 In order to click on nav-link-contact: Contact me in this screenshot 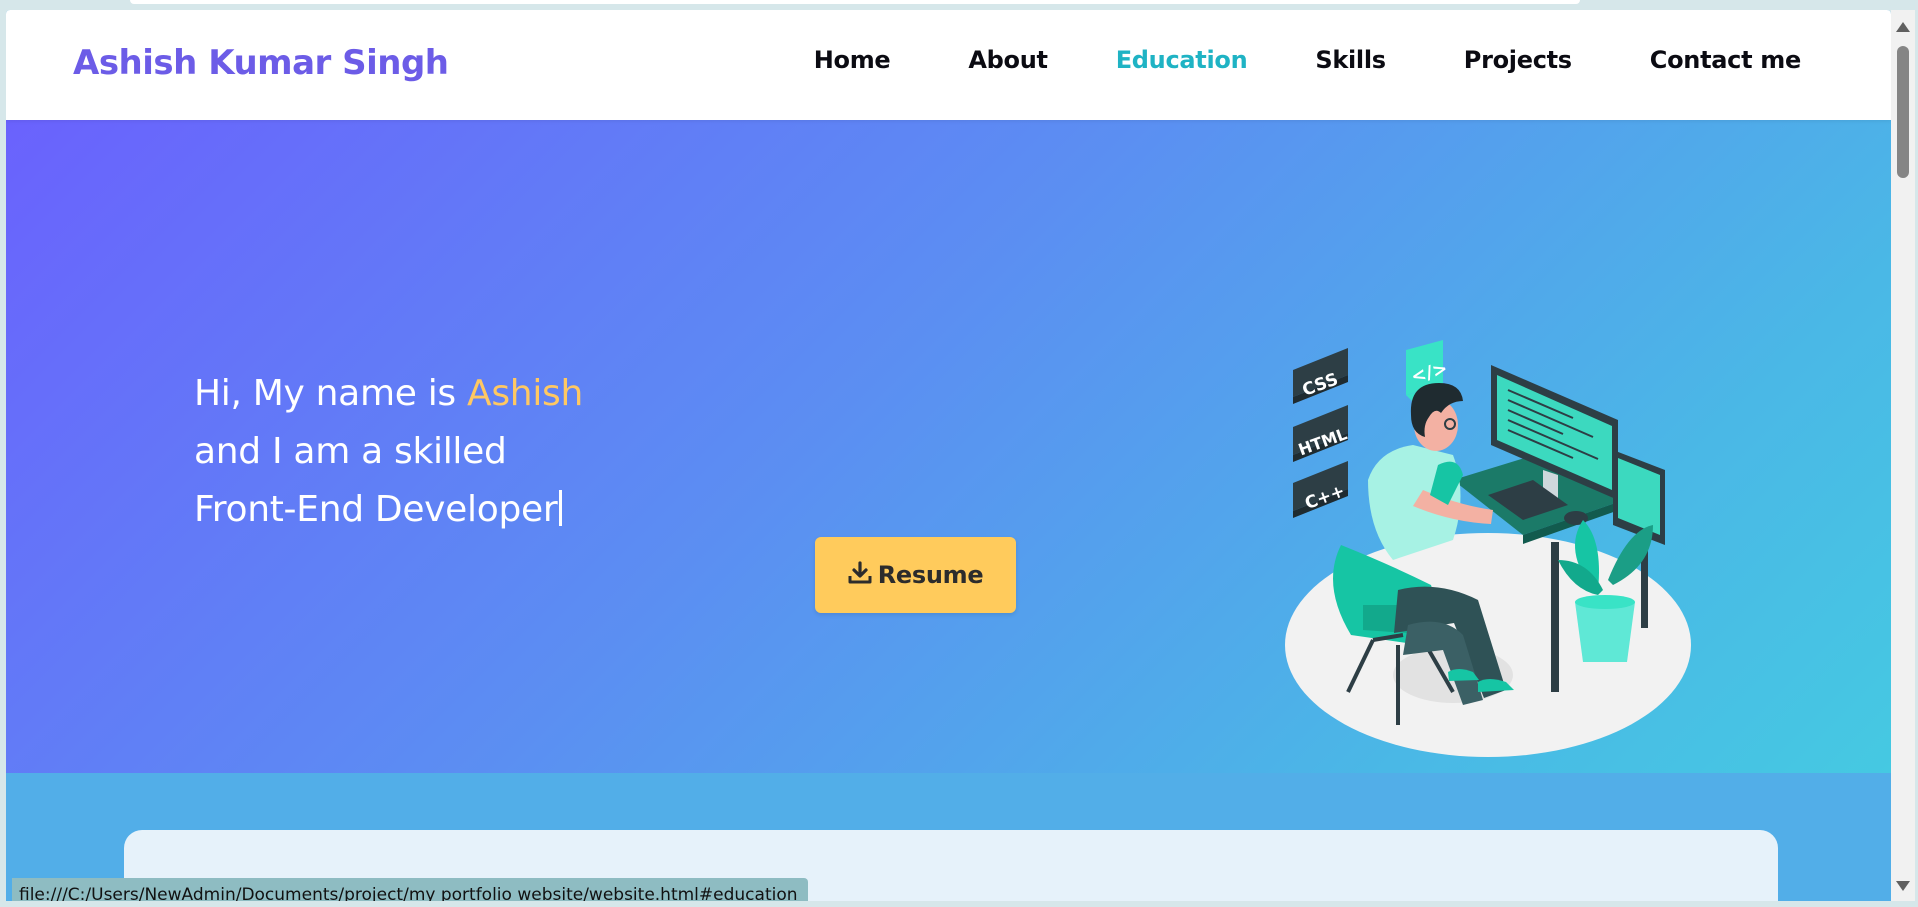, I will do `click(1726, 60)`.